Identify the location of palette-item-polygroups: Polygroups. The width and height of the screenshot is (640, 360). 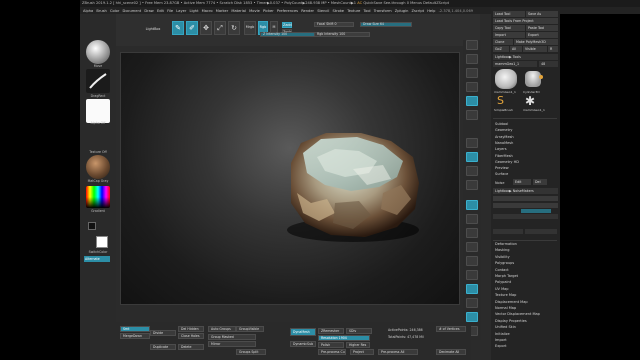
(504, 263).